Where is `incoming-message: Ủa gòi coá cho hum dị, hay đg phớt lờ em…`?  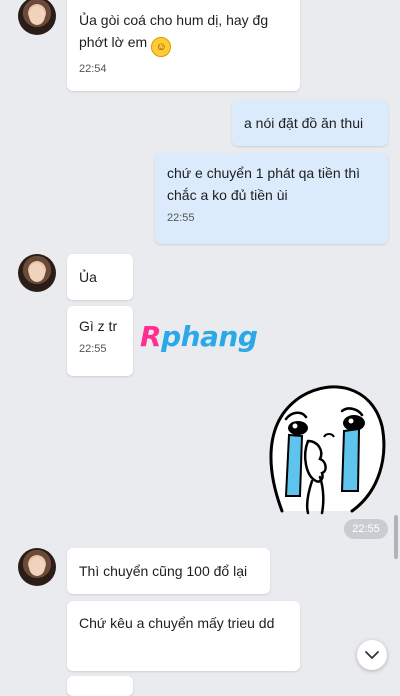
incoming-message: Ủa gòi coá cho hum dị, hay đg phớt lờ em… is located at coordinates (183, 45).